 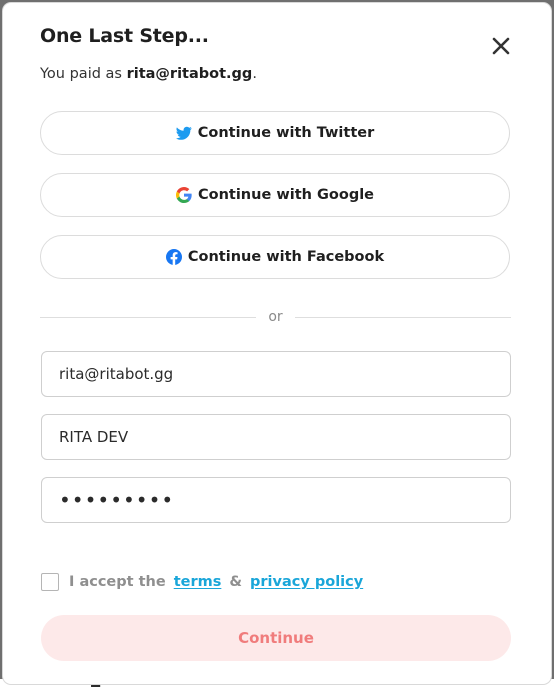 What do you see at coordinates (236, 582) in the screenshot?
I see `terms-ampersand: &` at bounding box center [236, 582].